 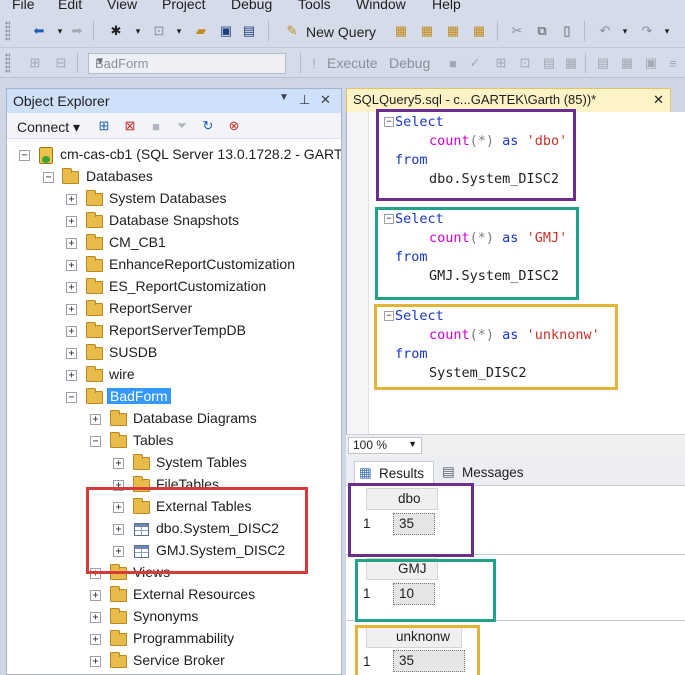 I want to click on tree-node-external-resources: + External Resources, so click(x=174, y=596).